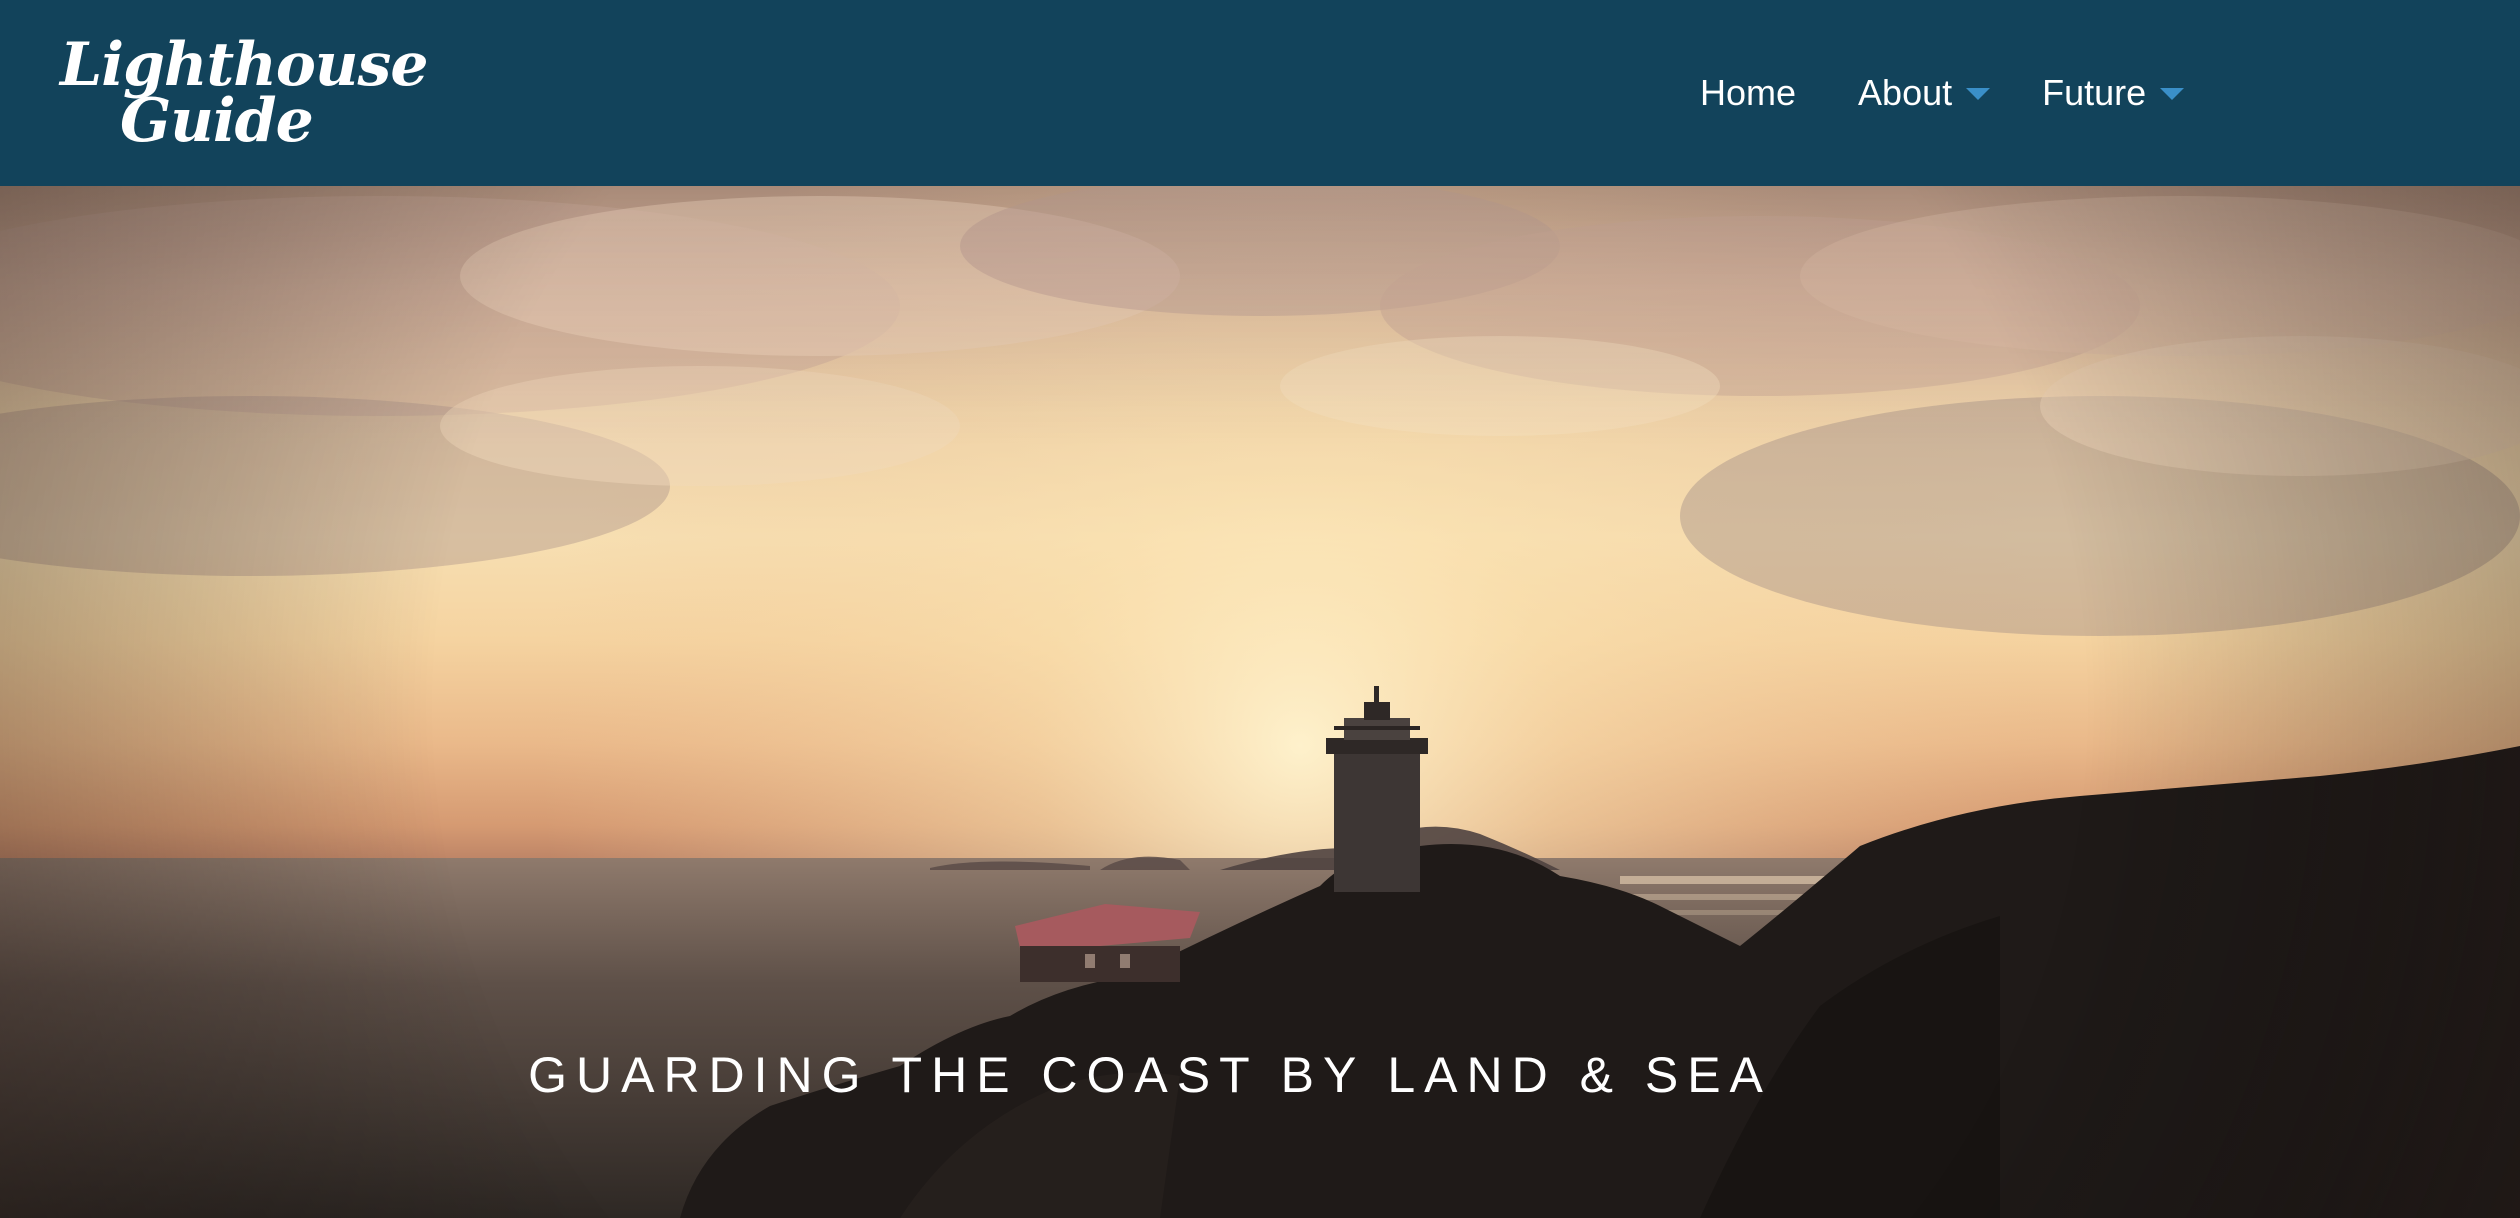 The height and width of the screenshot is (1218, 2520). I want to click on nav-item-future: Future, so click(2113, 93).